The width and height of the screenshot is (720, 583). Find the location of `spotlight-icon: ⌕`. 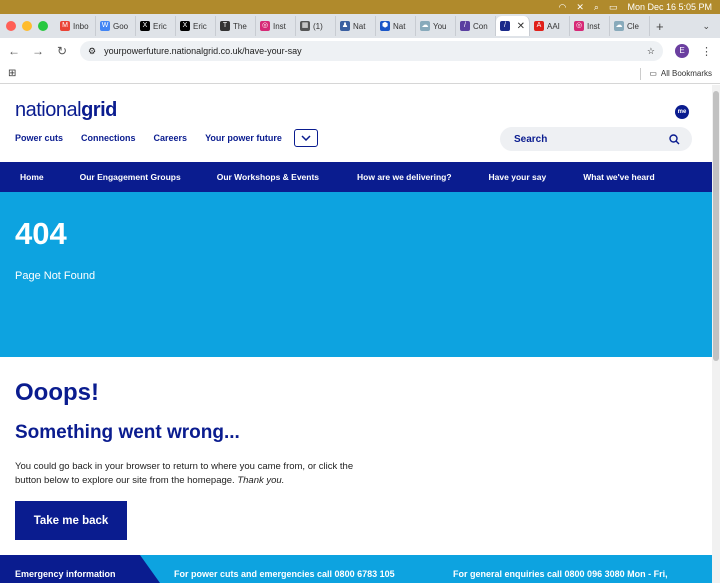

spotlight-icon: ⌕ is located at coordinates (596, 7).